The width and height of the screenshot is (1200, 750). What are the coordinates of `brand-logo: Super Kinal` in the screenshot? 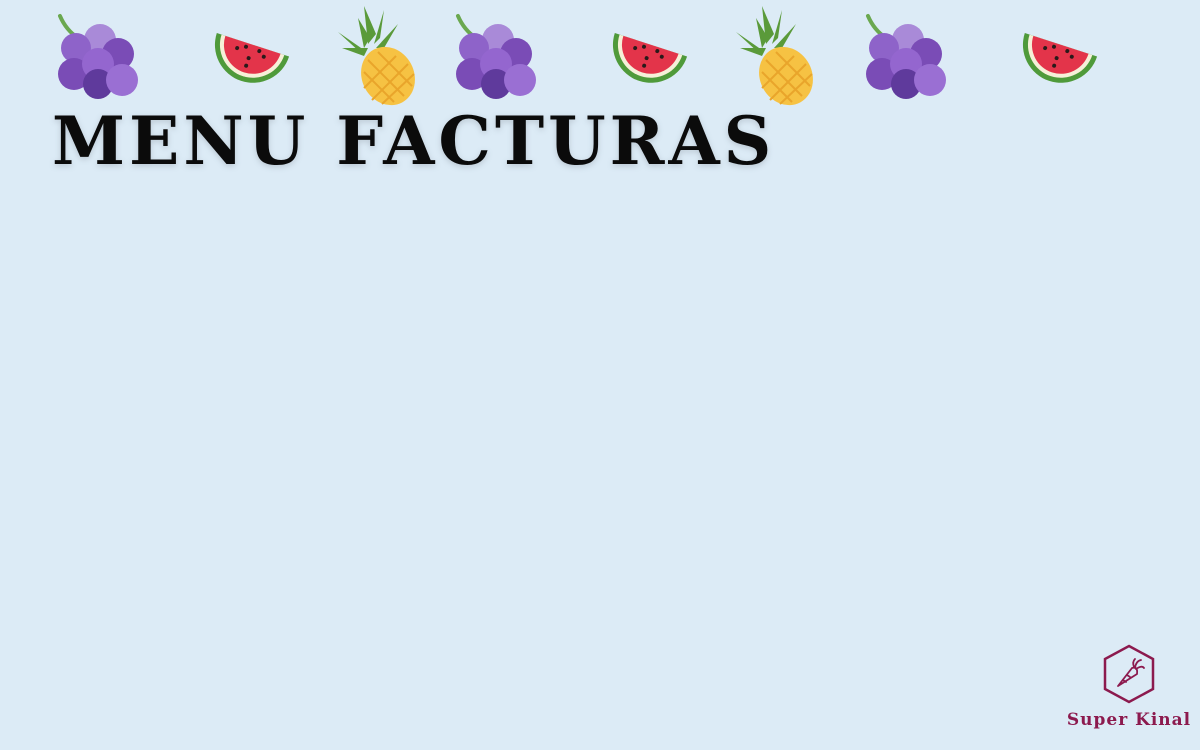 It's located at (1129, 690).